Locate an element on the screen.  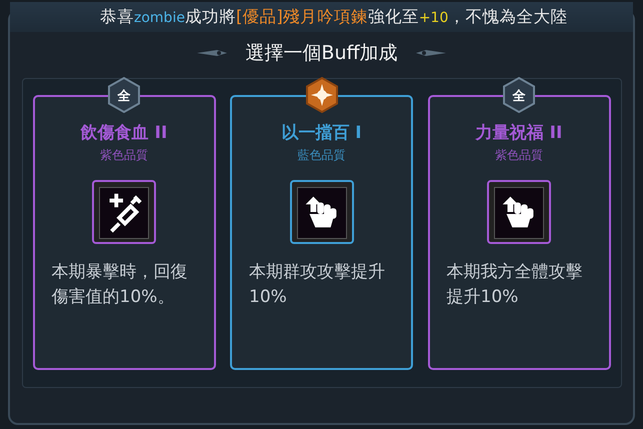
buff-name: 以一擋百 I is located at coordinates (321, 133).